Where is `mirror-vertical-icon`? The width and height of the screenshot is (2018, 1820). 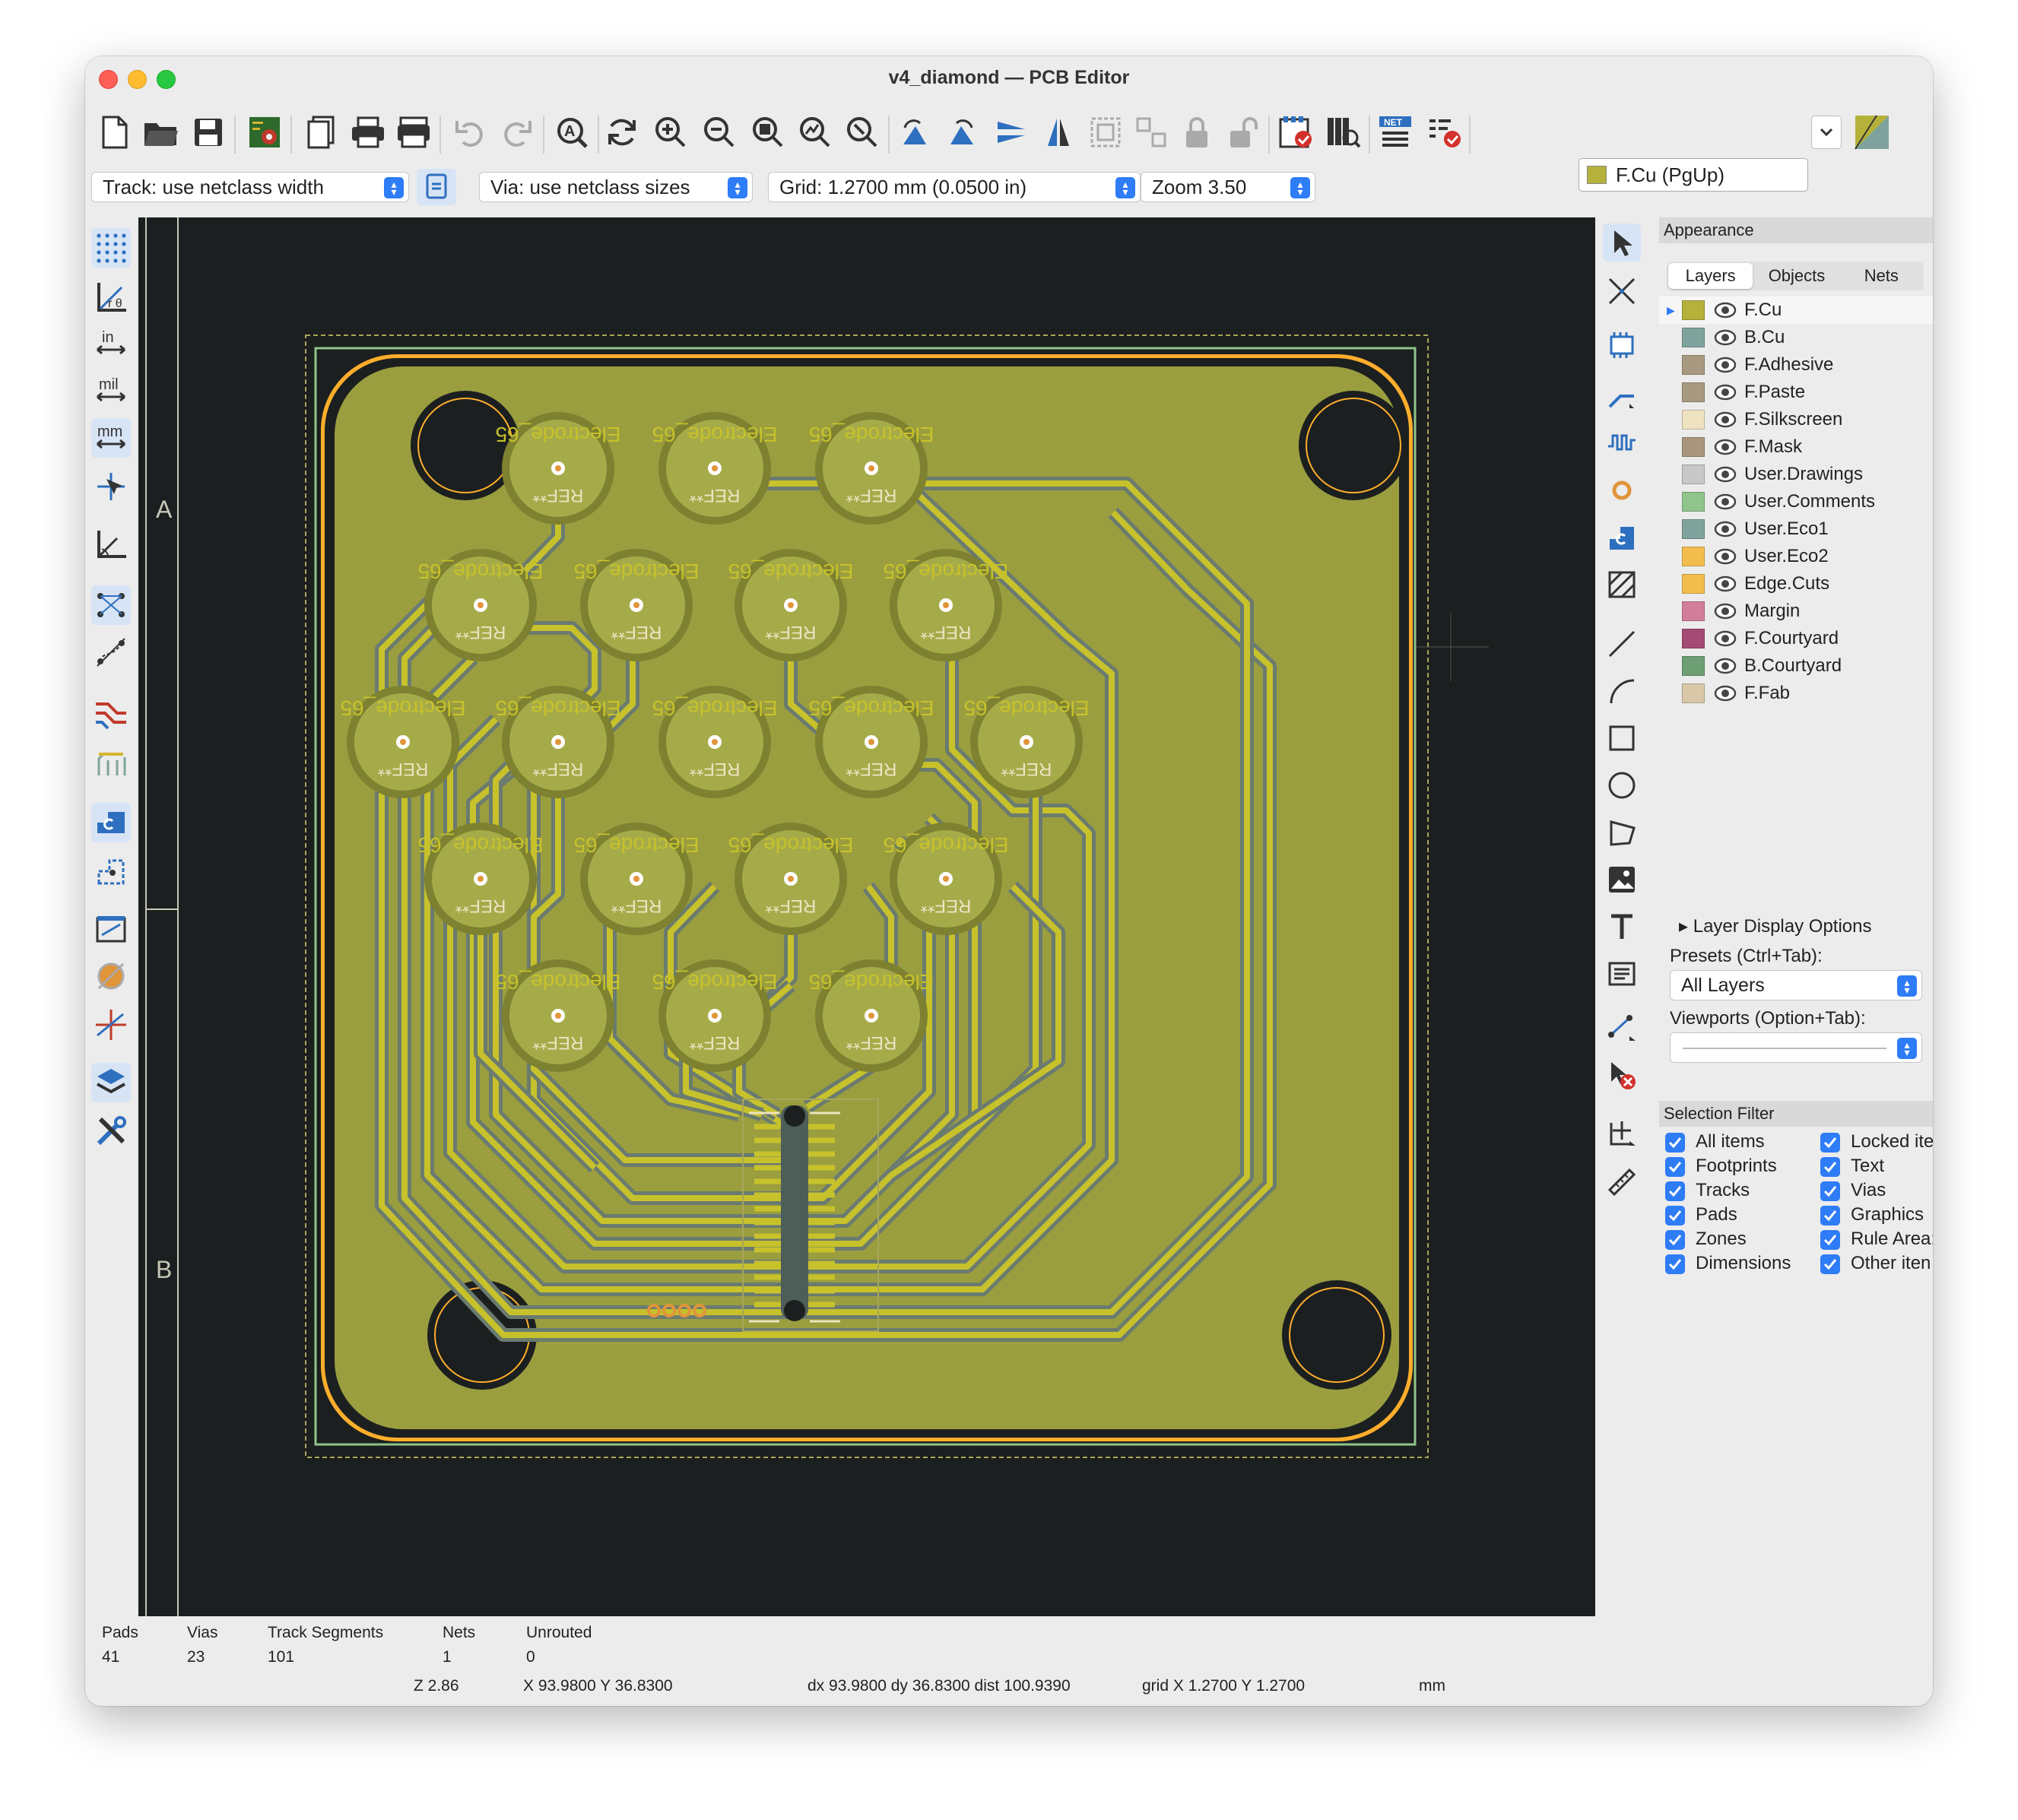 mirror-vertical-icon is located at coordinates (1011, 132).